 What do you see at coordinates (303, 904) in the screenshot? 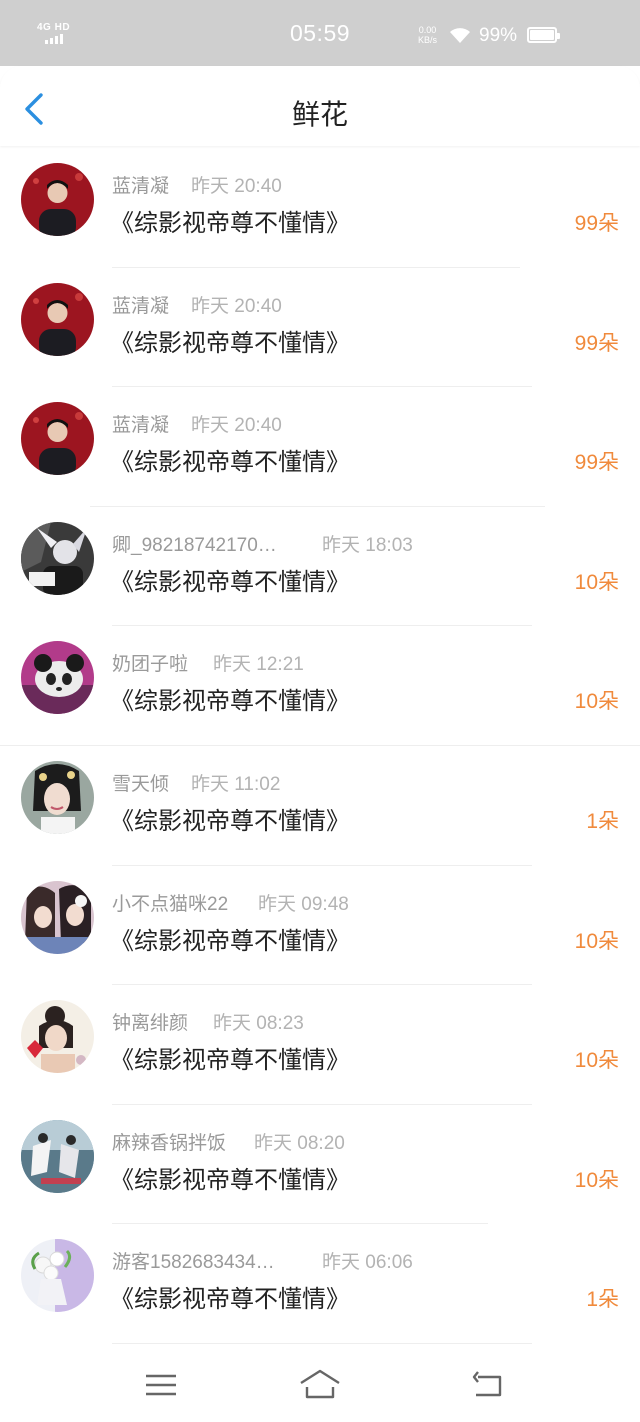
I see `send-time: 昨天 09:48` at bounding box center [303, 904].